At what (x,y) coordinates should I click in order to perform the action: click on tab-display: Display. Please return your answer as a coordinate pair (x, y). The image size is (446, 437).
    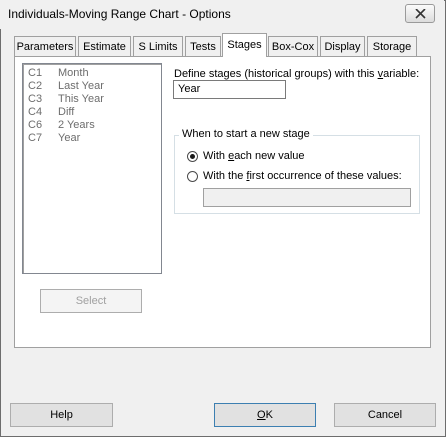
    Looking at the image, I should click on (342, 46).